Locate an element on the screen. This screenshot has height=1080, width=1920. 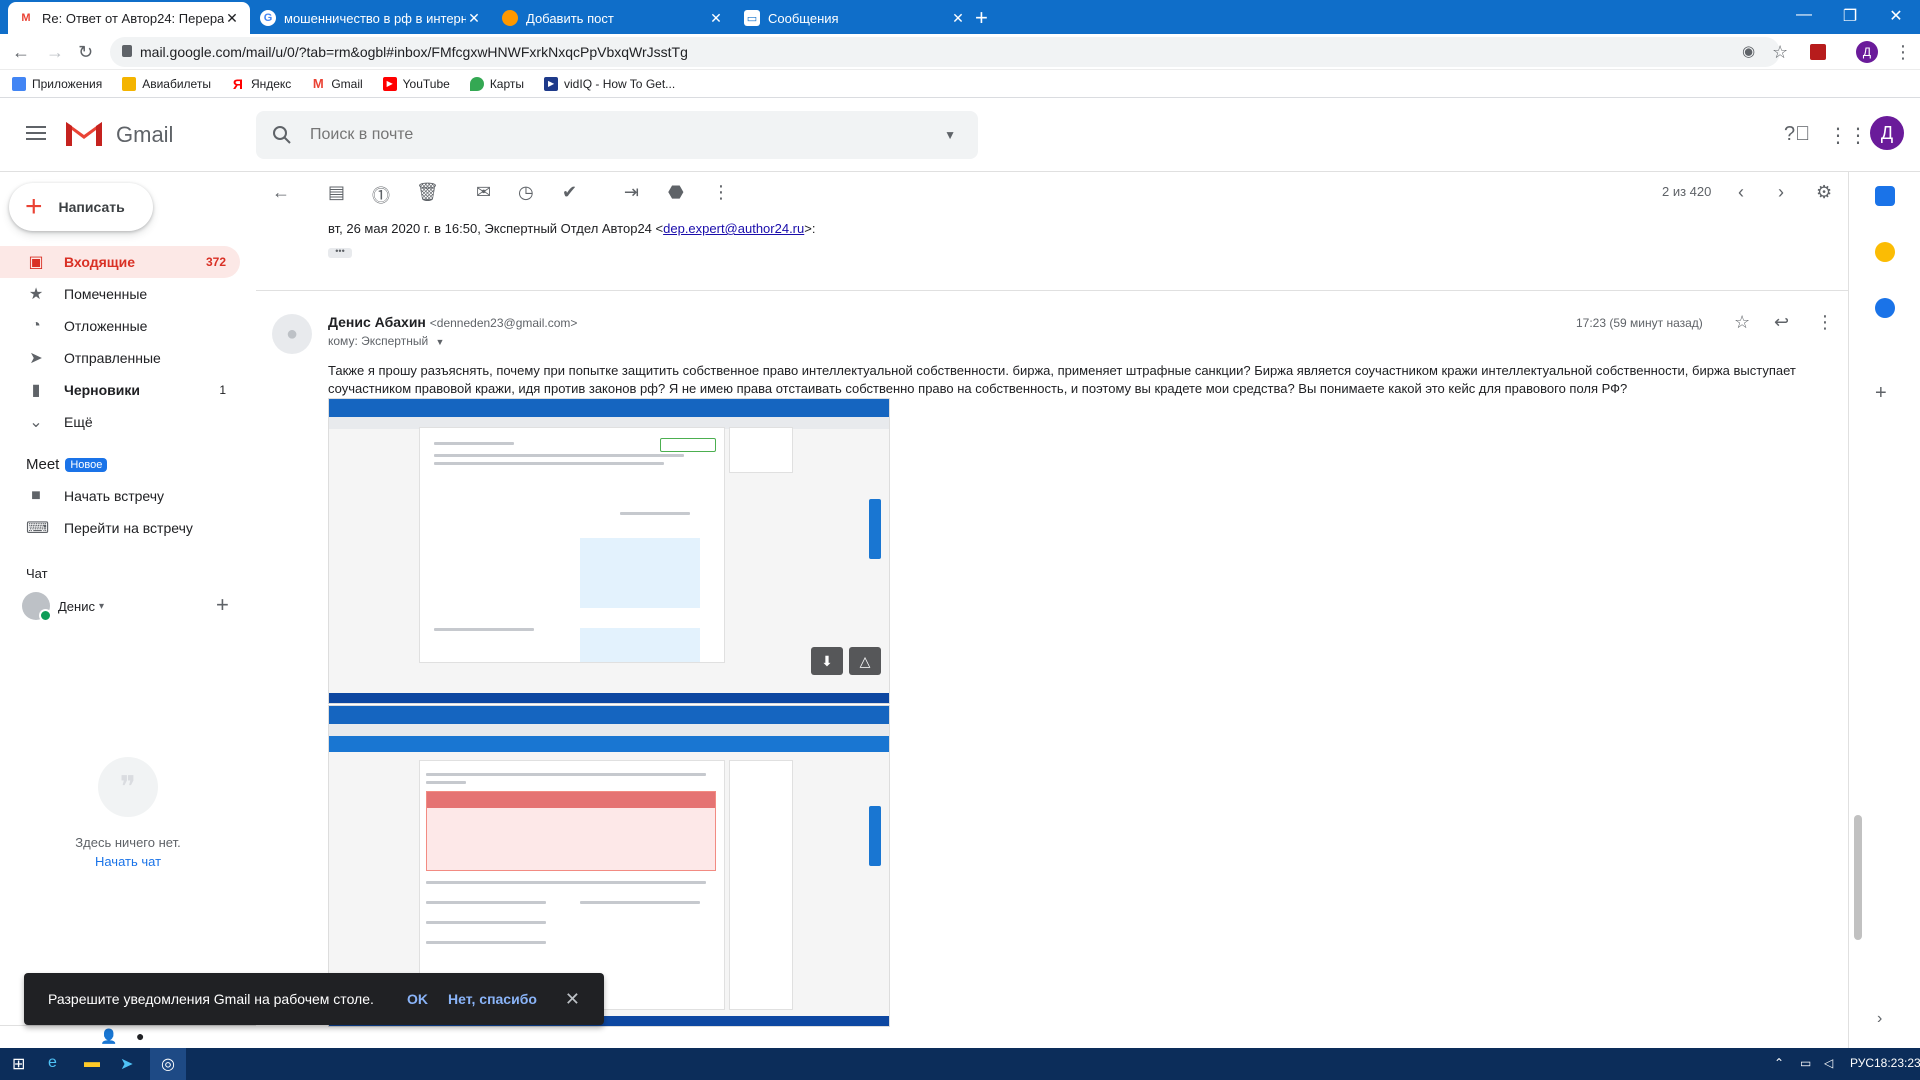
forward-icon: → is located at coordinates (55, 52).